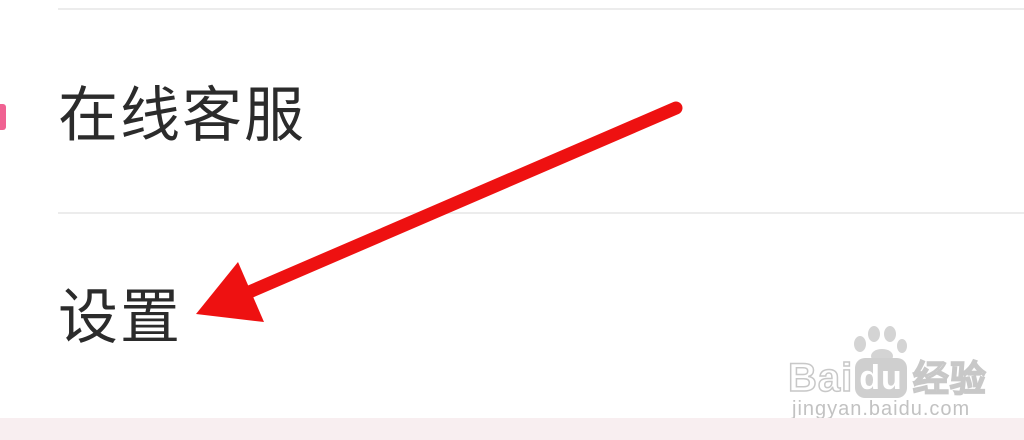 The height and width of the screenshot is (440, 1024). Describe the element at coordinates (3, 117) in the screenshot. I see `accent-indicator` at that location.